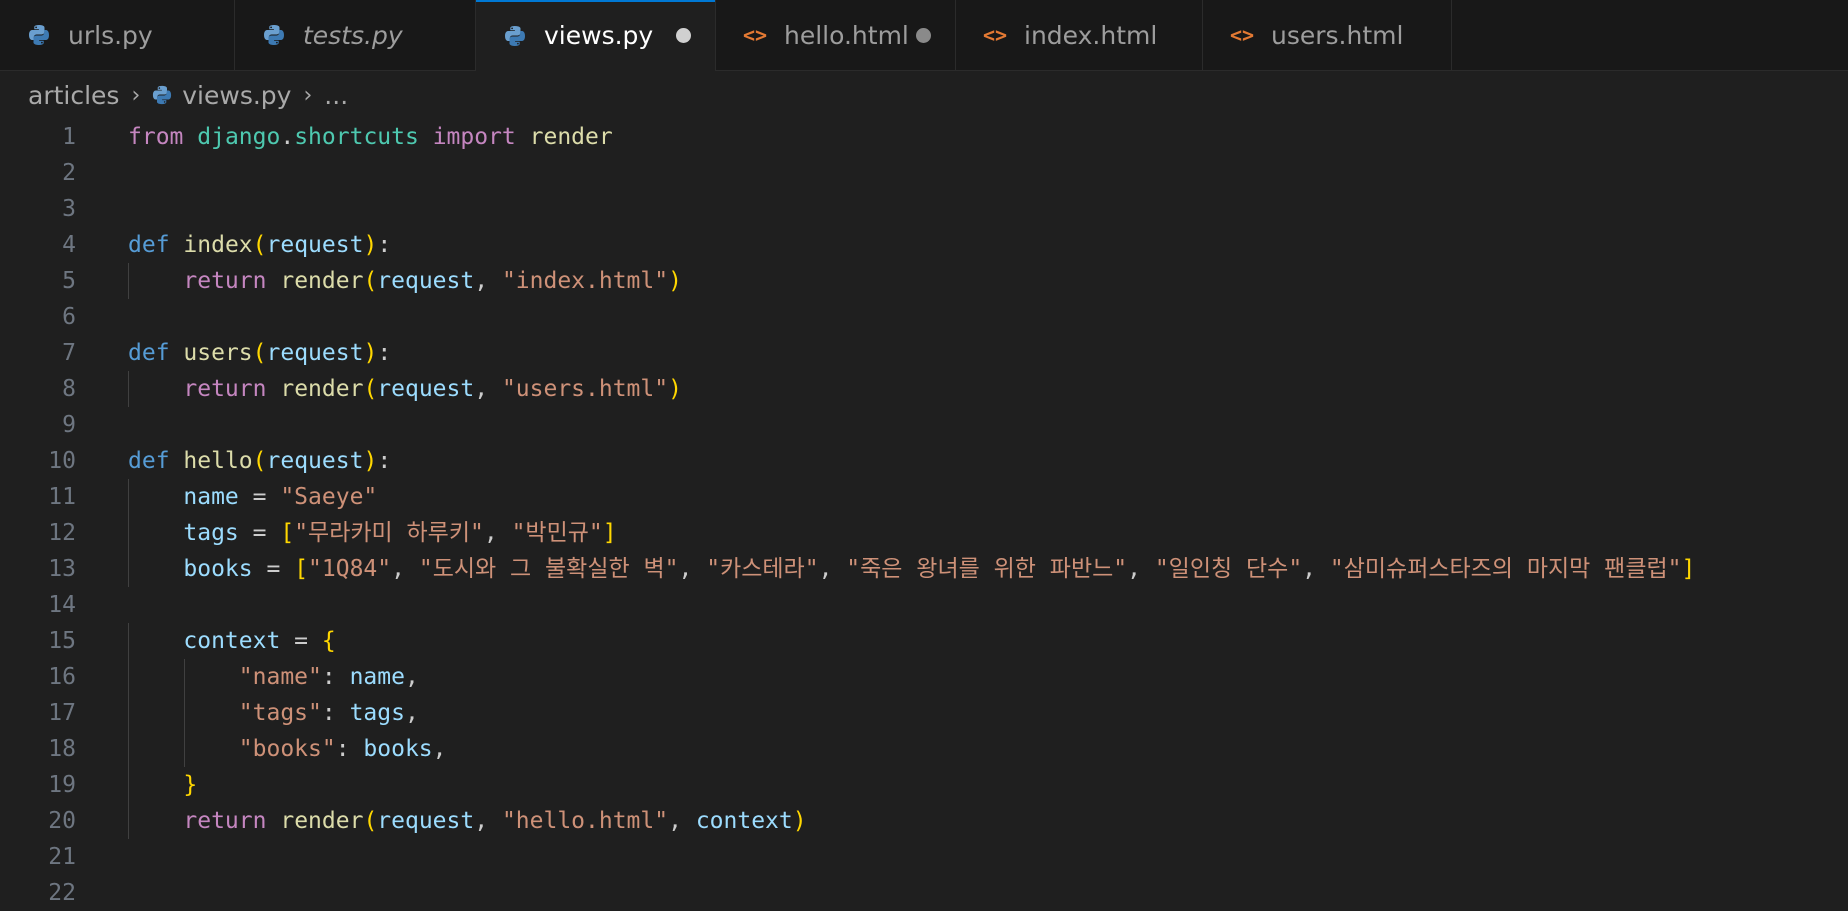  Describe the element at coordinates (924, 317) in the screenshot. I see `code-line: 6` at that location.